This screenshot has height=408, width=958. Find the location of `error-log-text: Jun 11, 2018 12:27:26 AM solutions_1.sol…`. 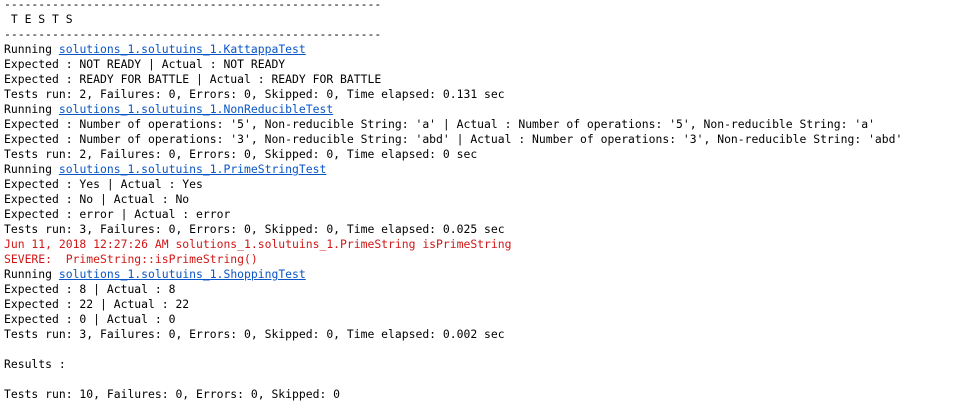

error-log-text: Jun 11, 2018 12:27:26 AM solutions_1.sol… is located at coordinates (258, 244).